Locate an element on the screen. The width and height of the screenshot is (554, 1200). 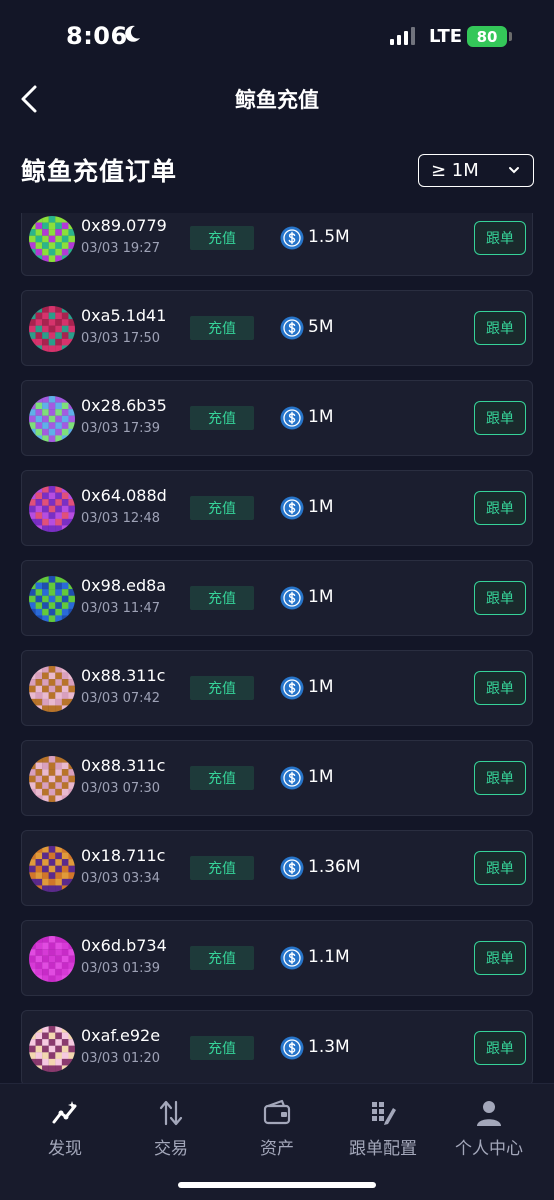
tab-label: 交易 is located at coordinates (171, 1149).